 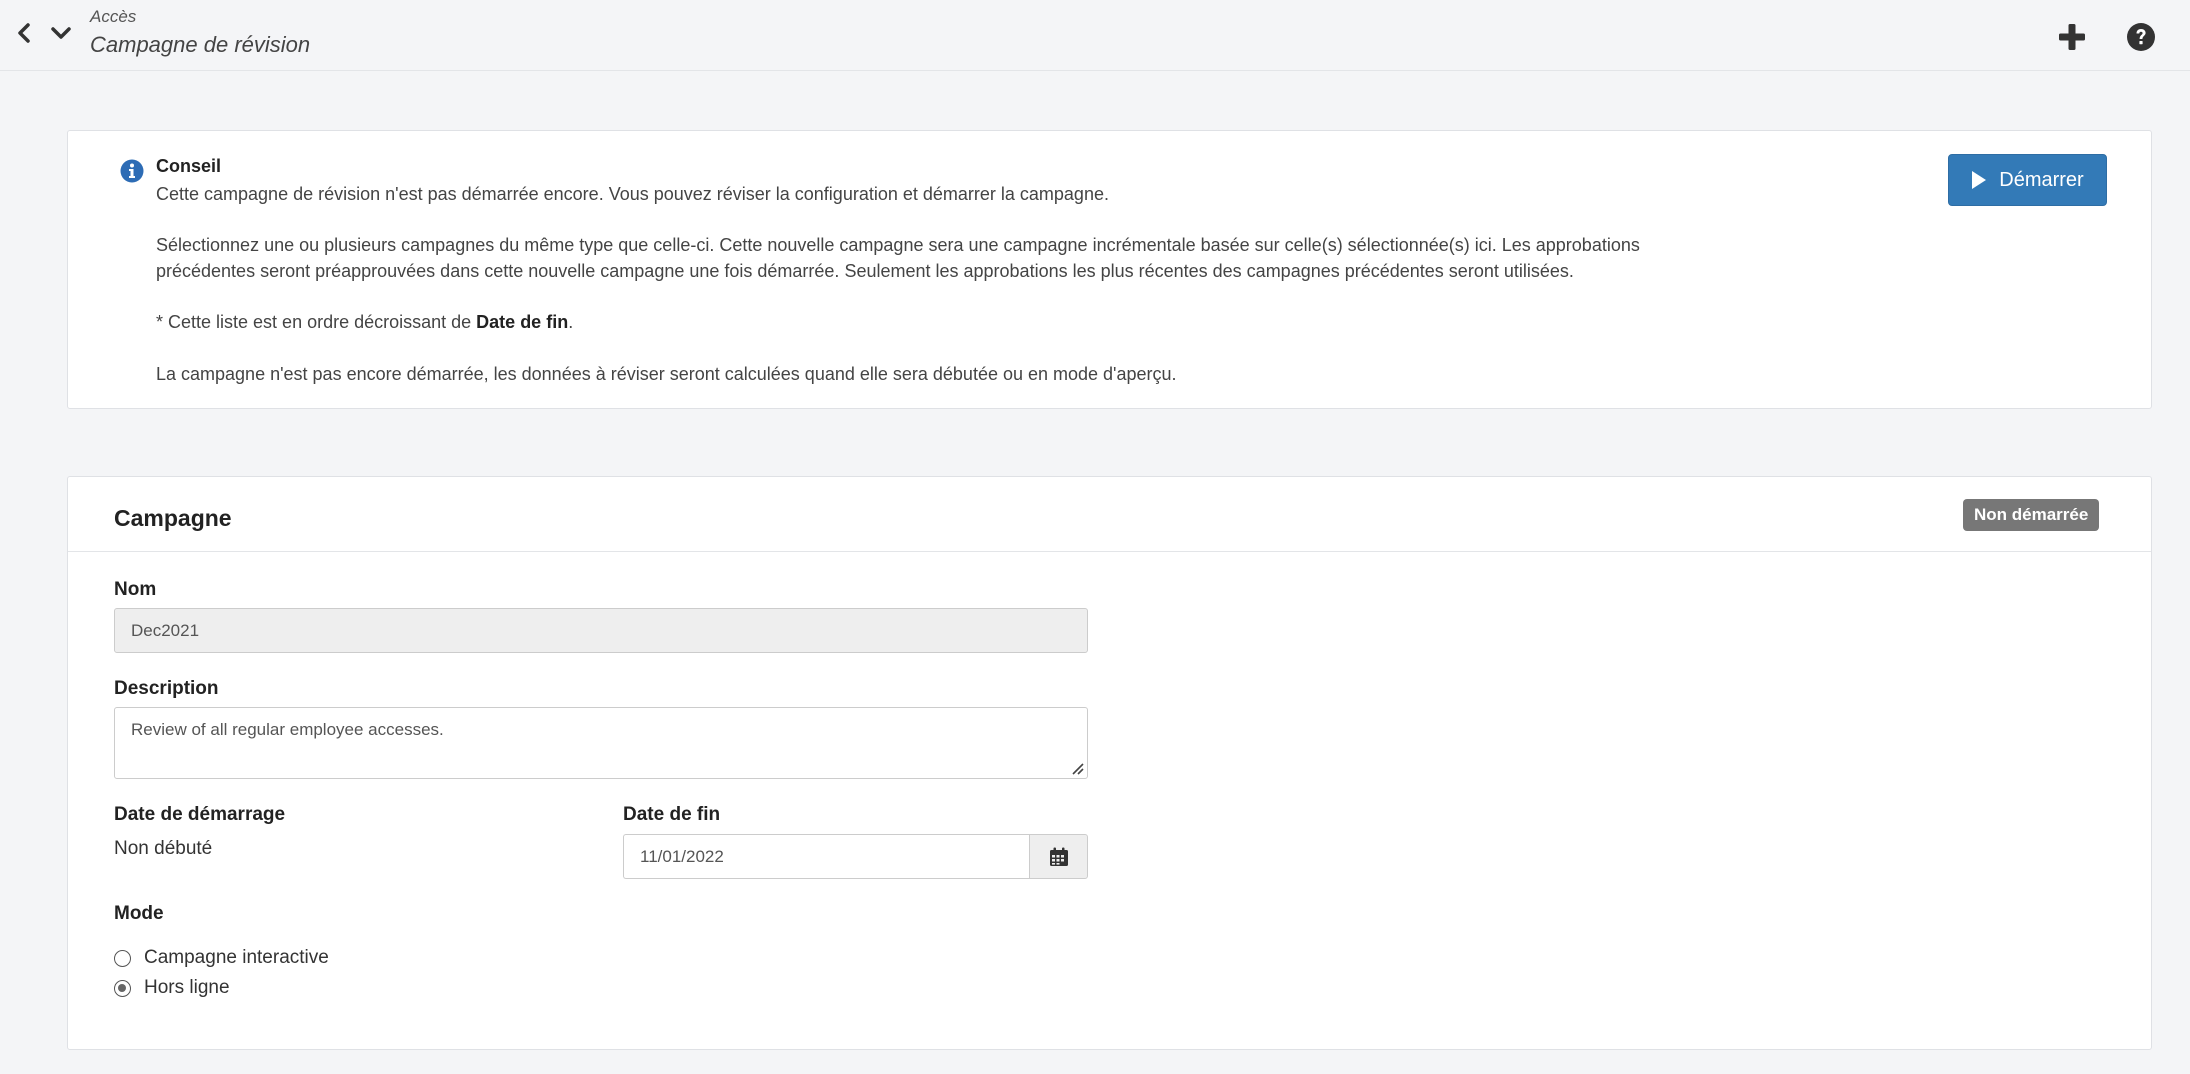 What do you see at coordinates (132, 171) in the screenshot?
I see `info-icon` at bounding box center [132, 171].